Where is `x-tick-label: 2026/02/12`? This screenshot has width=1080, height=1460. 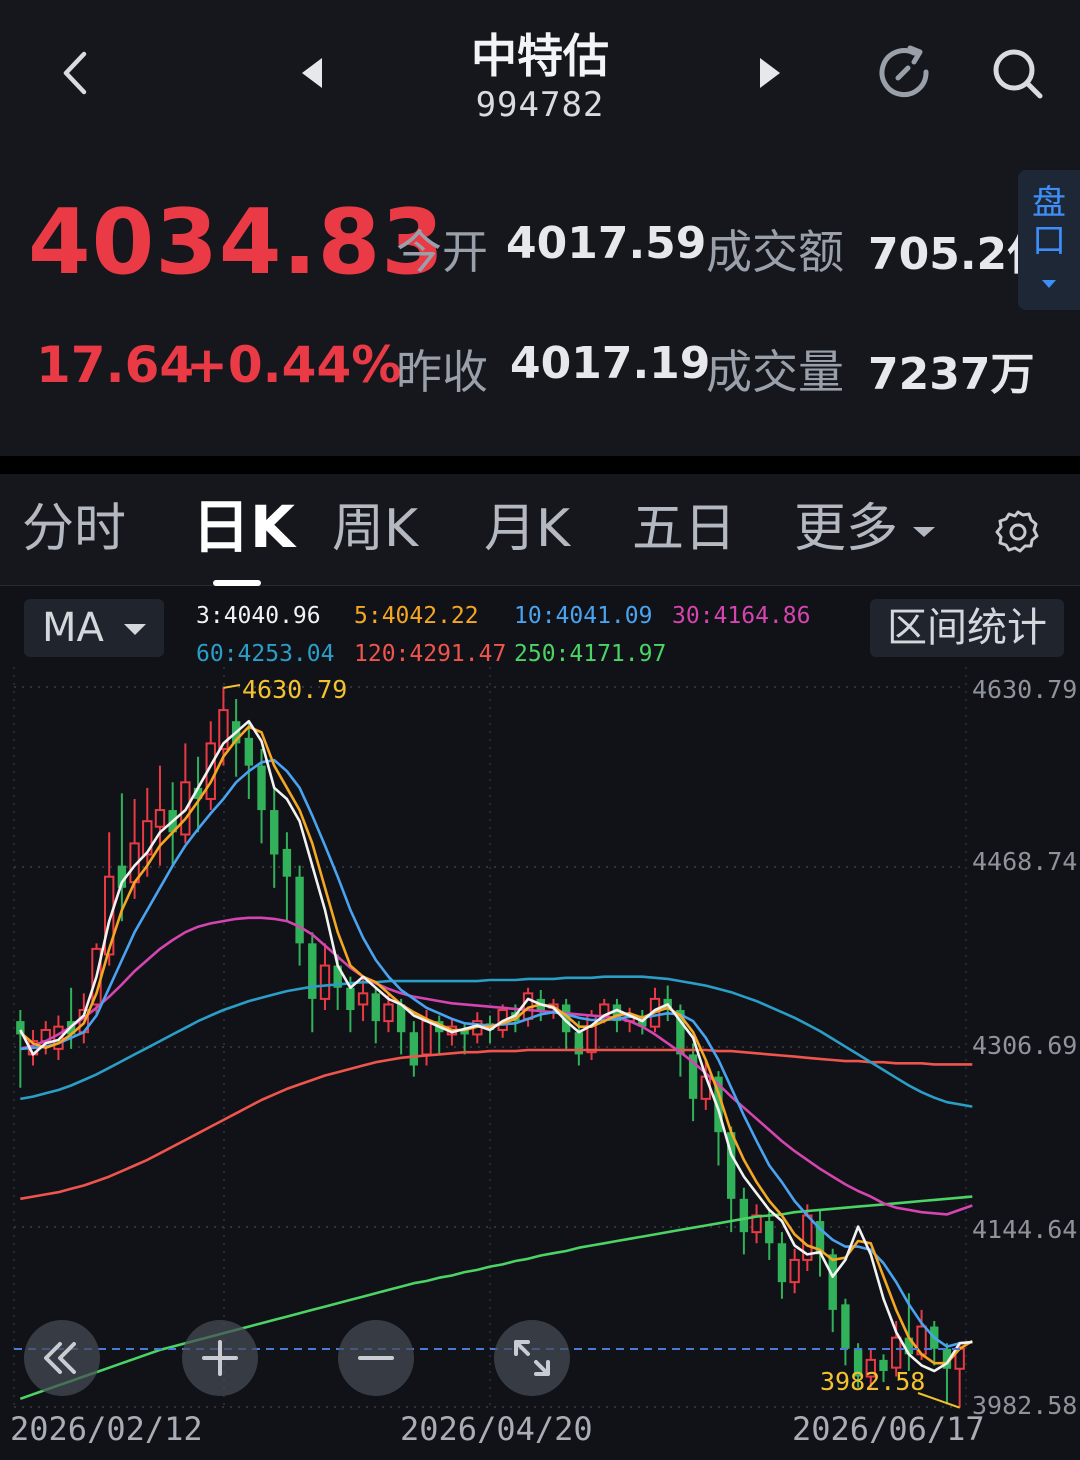 x-tick-label: 2026/02/12 is located at coordinates (106, 1429).